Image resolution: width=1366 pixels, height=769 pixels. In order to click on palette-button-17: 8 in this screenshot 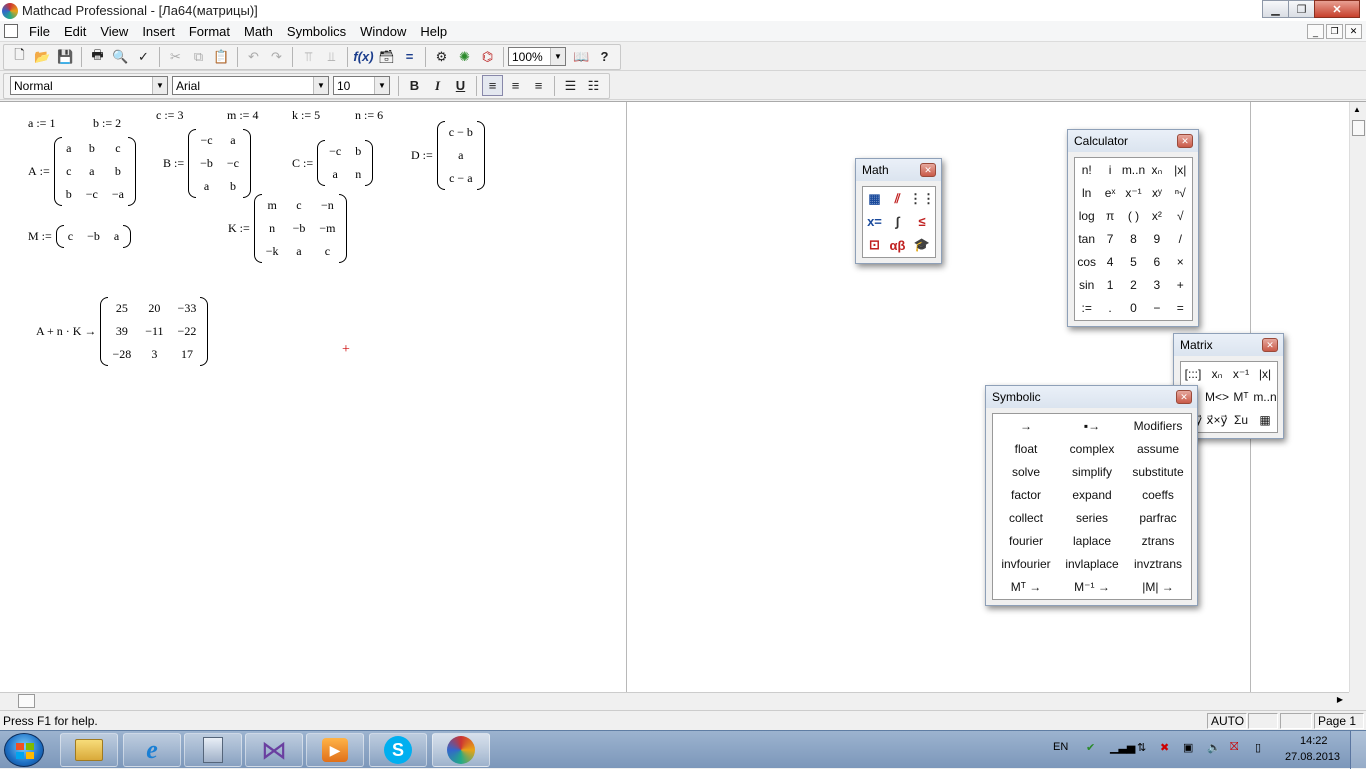, I will do `click(1133, 238)`.